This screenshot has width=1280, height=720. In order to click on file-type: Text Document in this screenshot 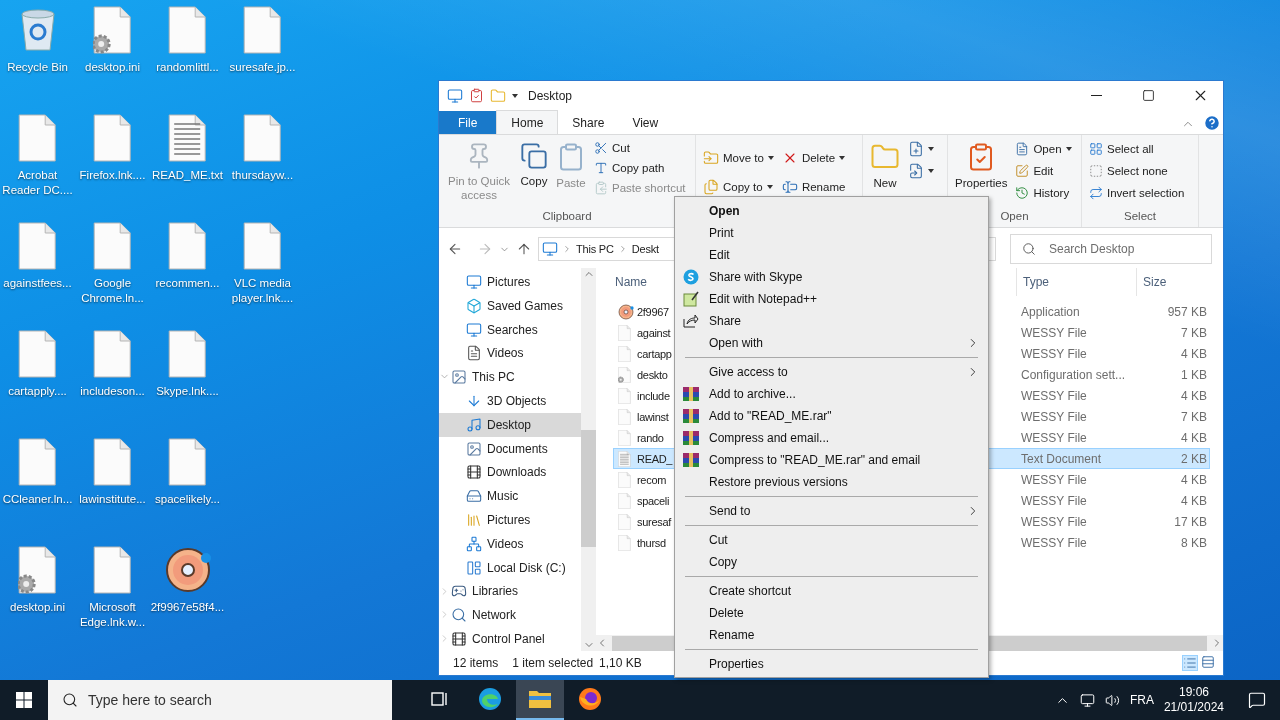, I will do `click(1062, 458)`.